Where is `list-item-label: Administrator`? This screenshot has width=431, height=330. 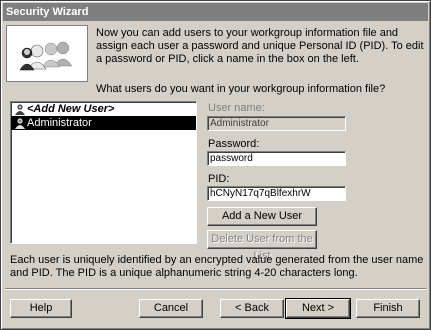
list-item-label: Administrator is located at coordinates (59, 123).